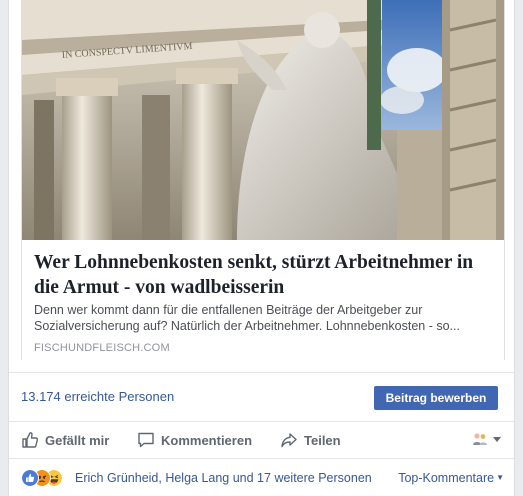  Describe the element at coordinates (500, 477) in the screenshot. I see `caret-down-icon: ▼` at that location.